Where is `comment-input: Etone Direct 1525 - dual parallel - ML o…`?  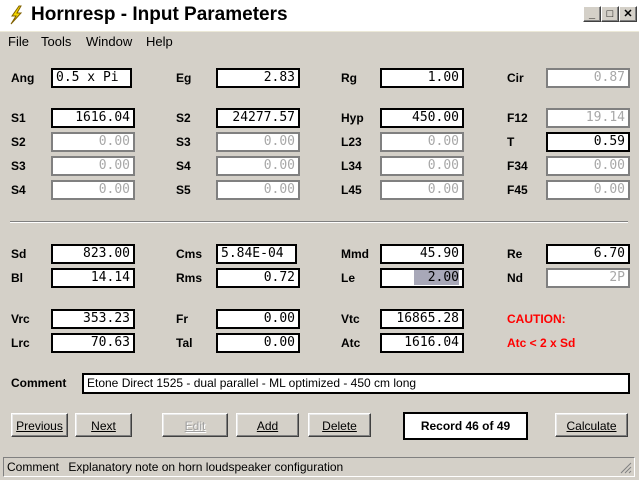
comment-input: Etone Direct 1525 - dual parallel - ML o… is located at coordinates (356, 383).